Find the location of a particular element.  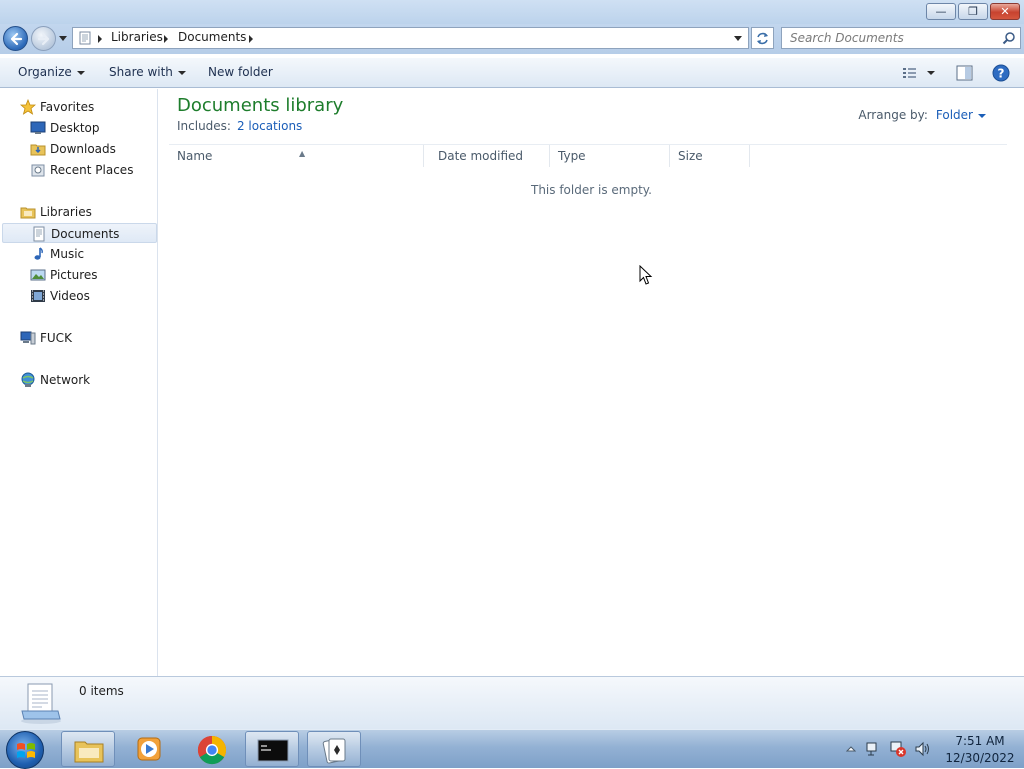

column-type-label: Type is located at coordinates (572, 156).